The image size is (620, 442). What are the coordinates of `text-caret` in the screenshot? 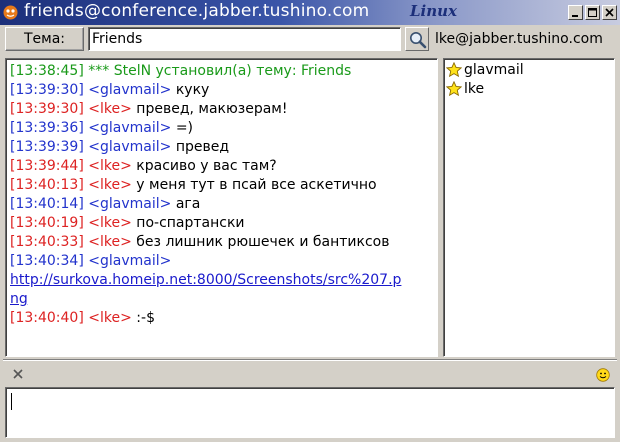 It's located at (11, 401).